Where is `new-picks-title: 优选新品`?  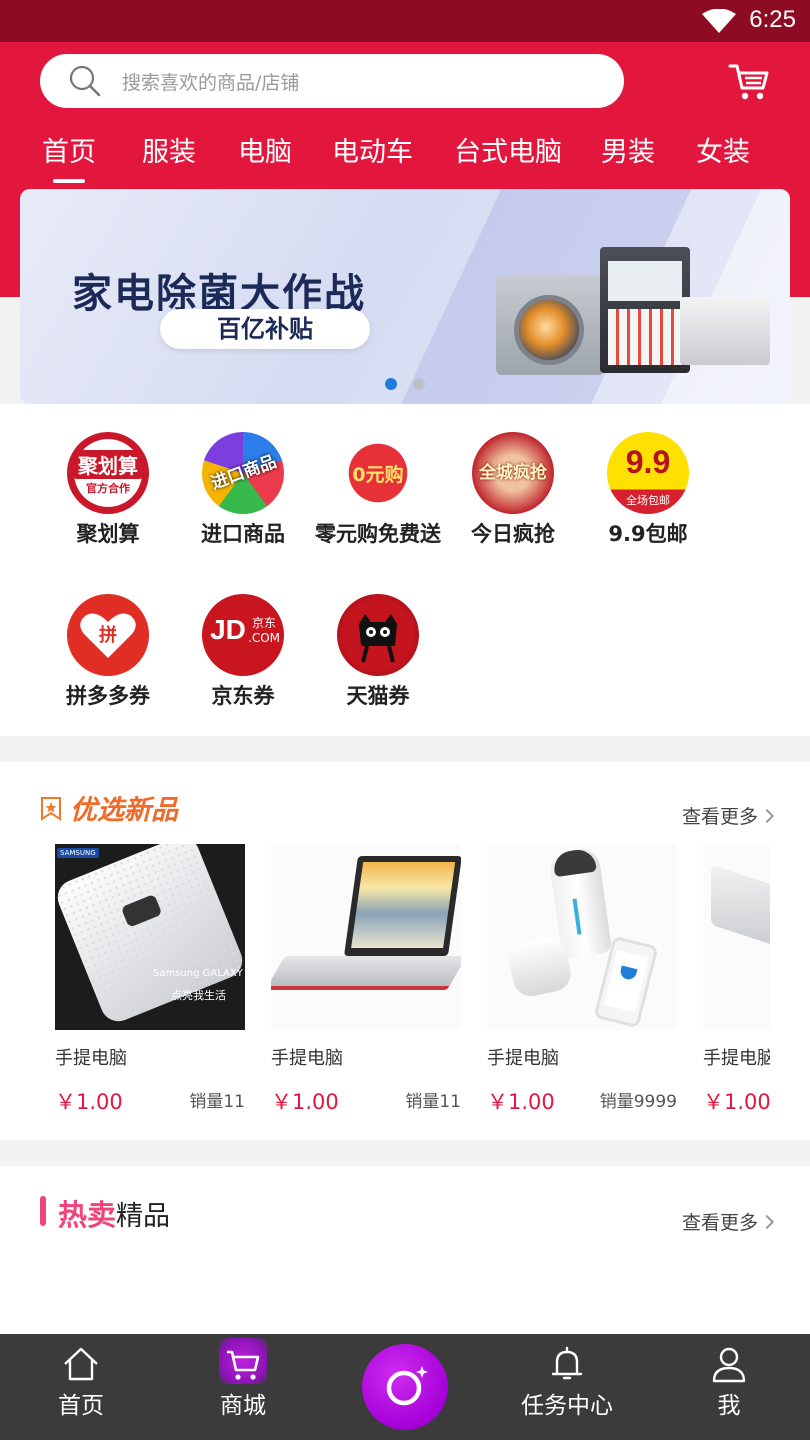 new-picks-title: 优选新品 is located at coordinates (124, 810).